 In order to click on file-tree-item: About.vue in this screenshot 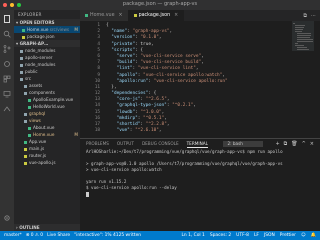, I will do `click(47, 127)`.